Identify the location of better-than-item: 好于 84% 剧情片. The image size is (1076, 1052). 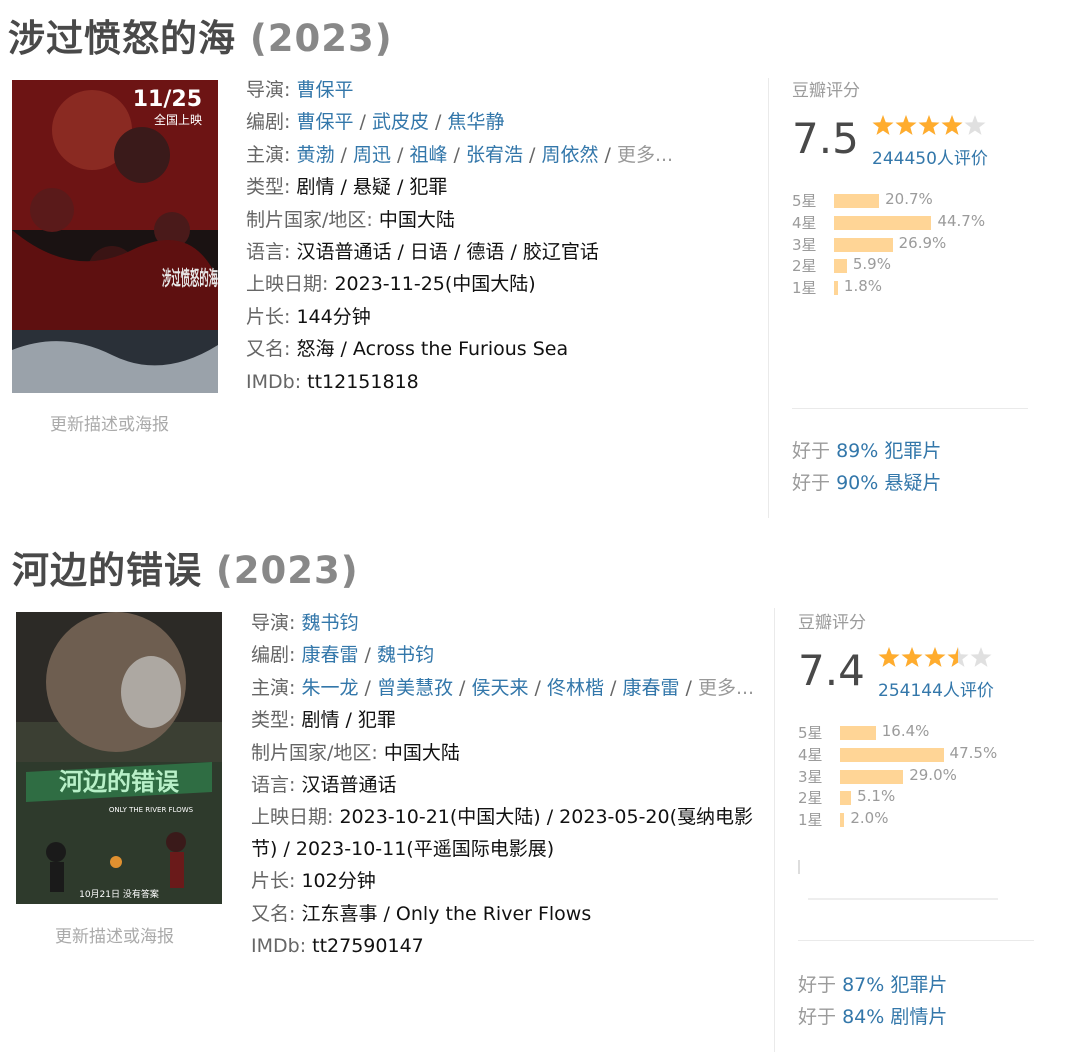
(872, 1015).